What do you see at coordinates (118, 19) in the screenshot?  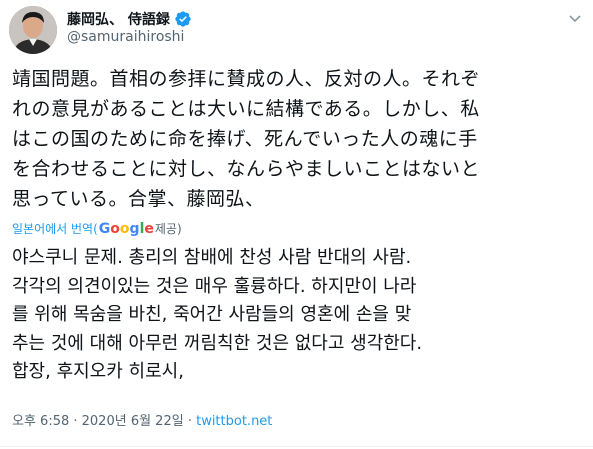 I see `author-display-name: 藤岡弘、 侍語録` at bounding box center [118, 19].